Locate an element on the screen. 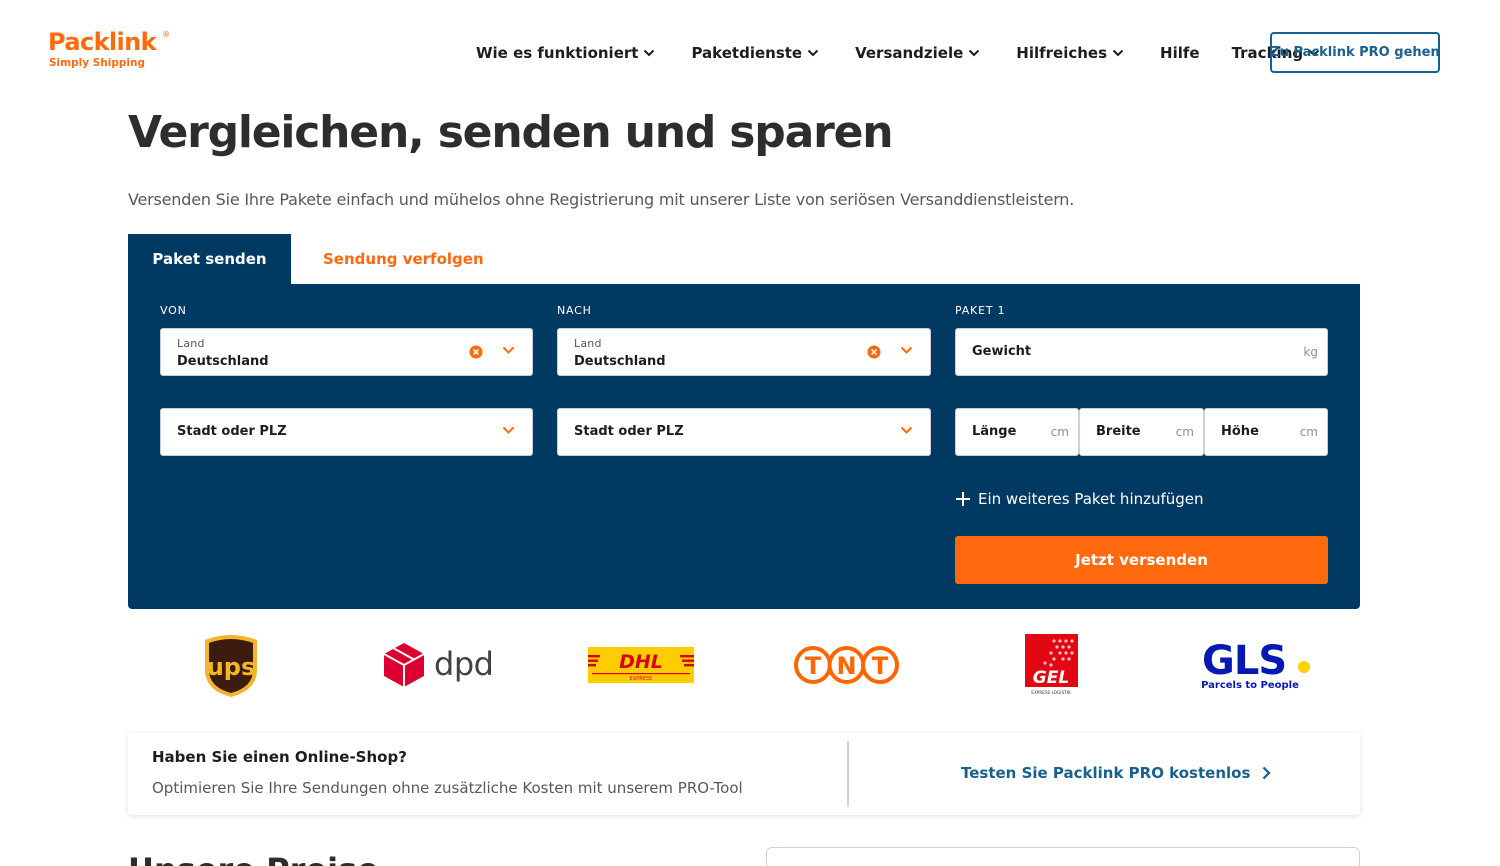 Image resolution: width=1500 pixels, height=866 pixels. weight-input: Gewicht kg is located at coordinates (1141, 352).